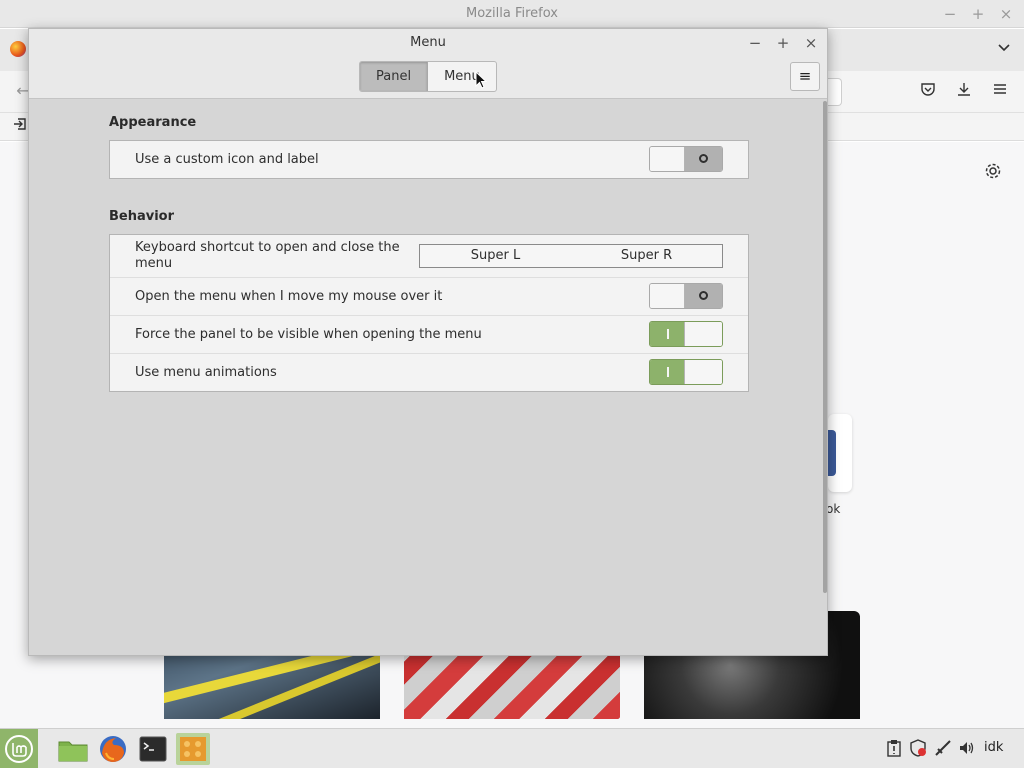 The height and width of the screenshot is (768, 1024). Describe the element at coordinates (918, 749) in the screenshot. I see `update-shield-icon` at that location.